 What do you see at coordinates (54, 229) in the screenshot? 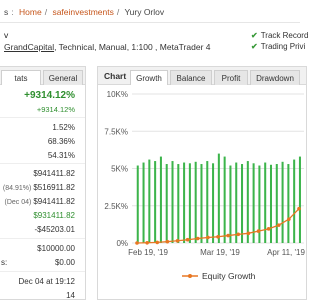
I see `stat-interest: -$45203.01` at bounding box center [54, 229].